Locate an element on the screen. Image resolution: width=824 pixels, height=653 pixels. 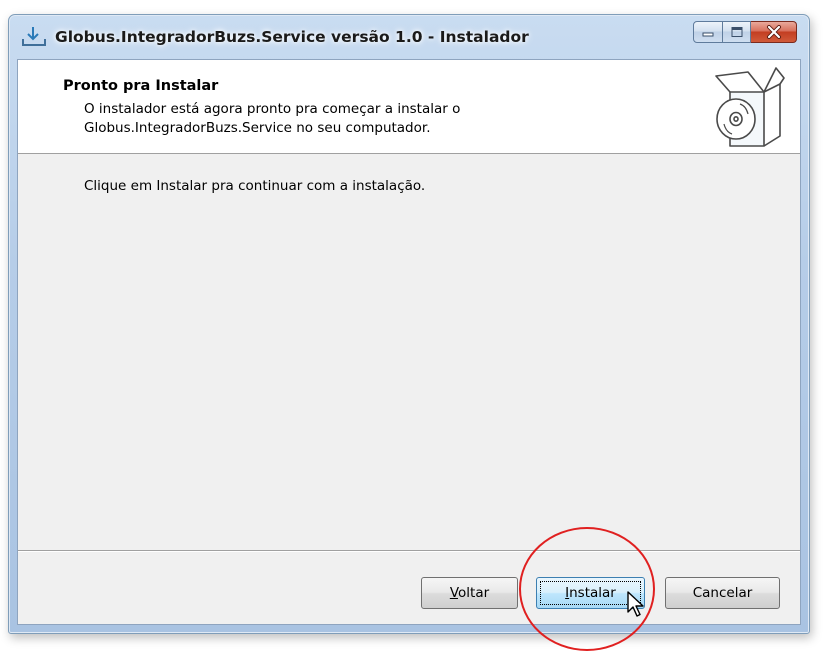
install-box-cd-icon is located at coordinates (750, 107).